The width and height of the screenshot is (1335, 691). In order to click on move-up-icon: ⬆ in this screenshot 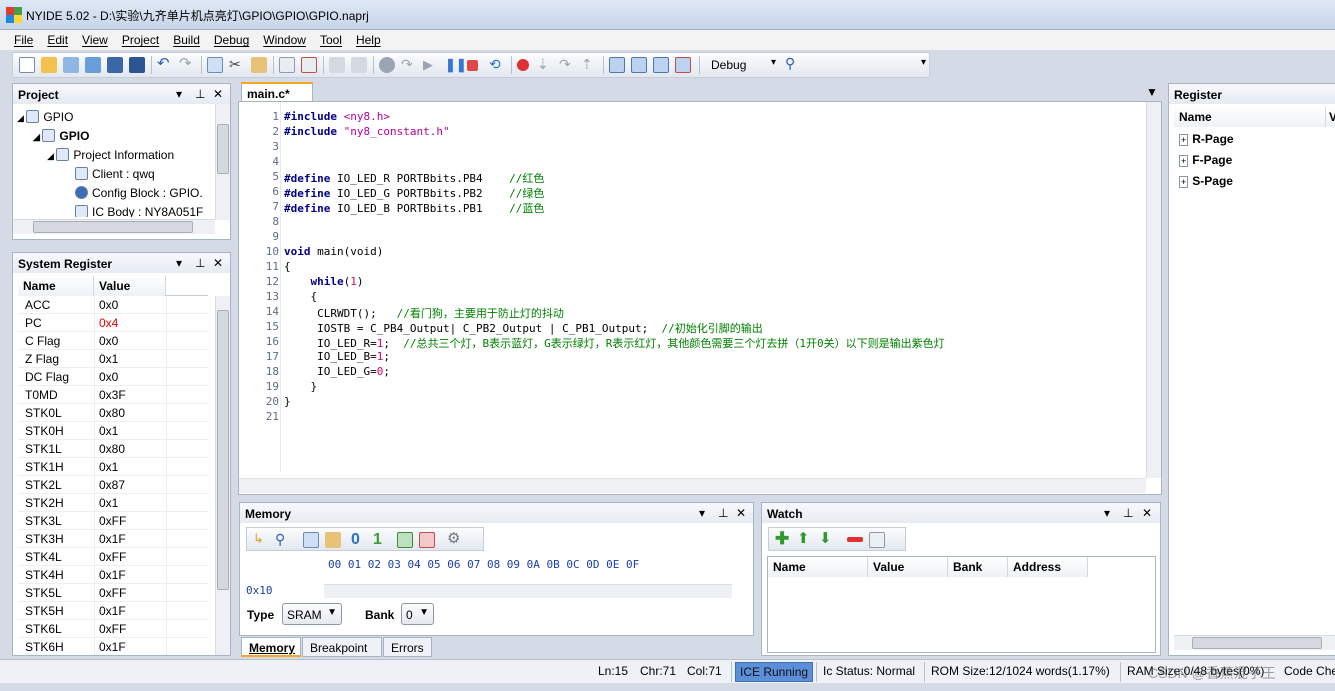, I will do `click(805, 539)`.